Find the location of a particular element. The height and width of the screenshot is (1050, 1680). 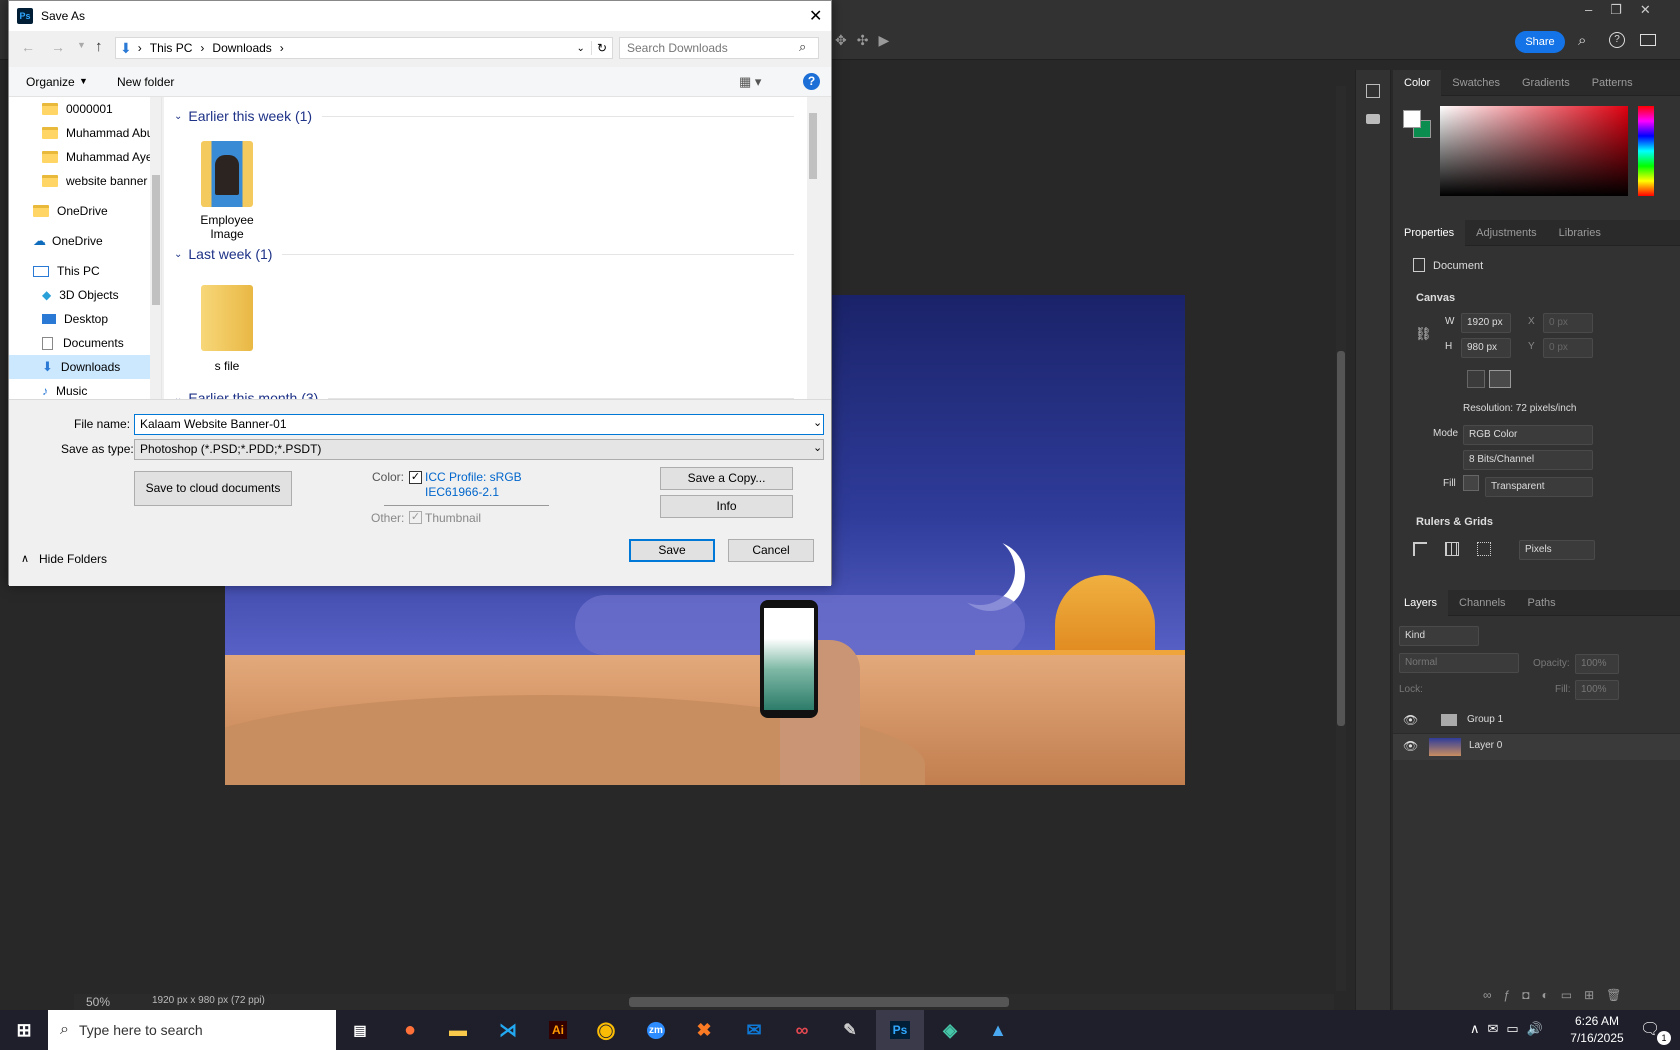

nav-item-onedrive-cloud: ☁ OneDrive is located at coordinates (85, 241).